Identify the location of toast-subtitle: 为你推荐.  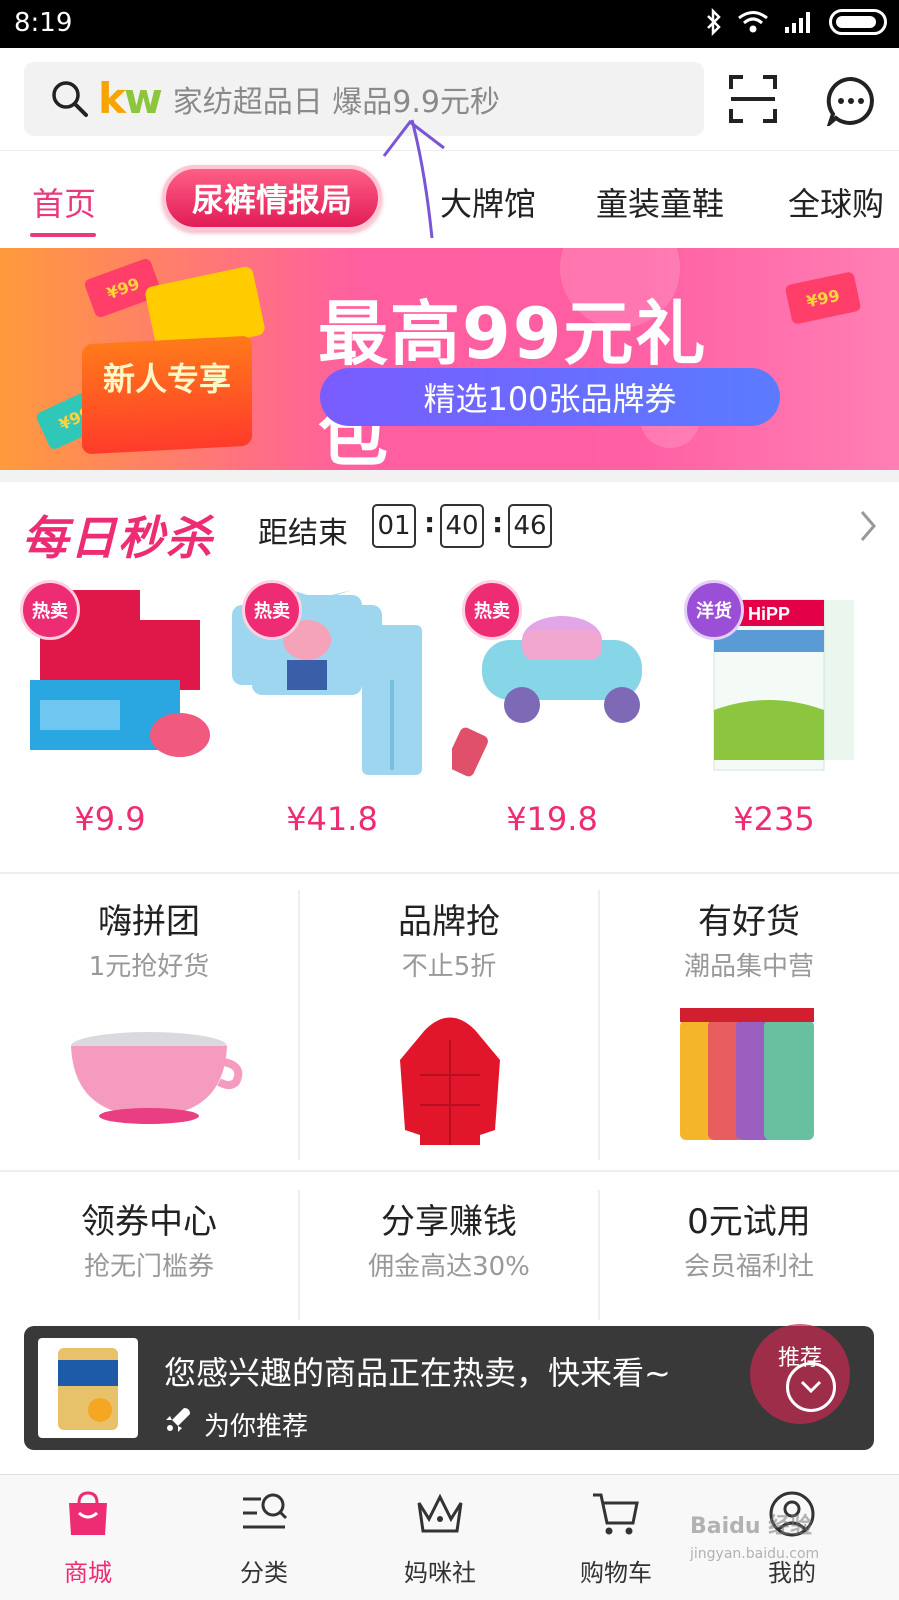
(256, 1427).